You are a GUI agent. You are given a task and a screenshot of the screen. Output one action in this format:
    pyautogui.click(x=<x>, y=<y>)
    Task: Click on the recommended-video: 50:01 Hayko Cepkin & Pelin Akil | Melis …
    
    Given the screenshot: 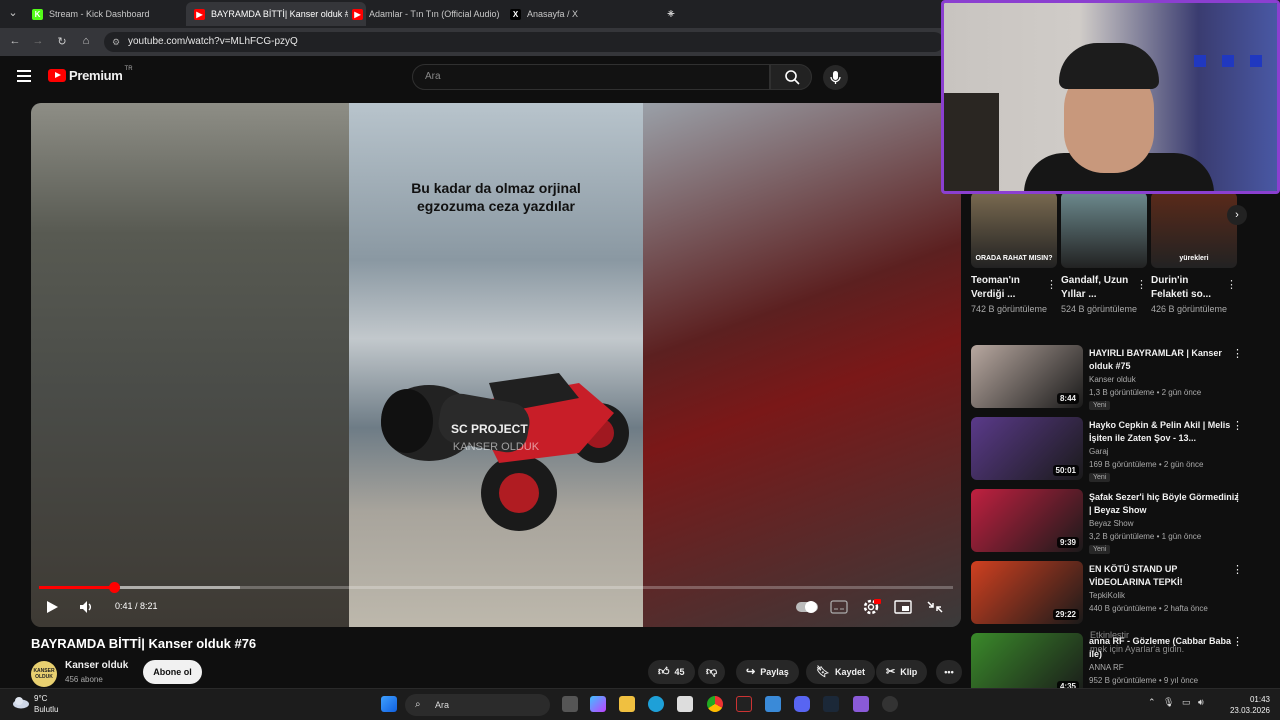 What is the action you would take?
    pyautogui.click(x=1121, y=449)
    